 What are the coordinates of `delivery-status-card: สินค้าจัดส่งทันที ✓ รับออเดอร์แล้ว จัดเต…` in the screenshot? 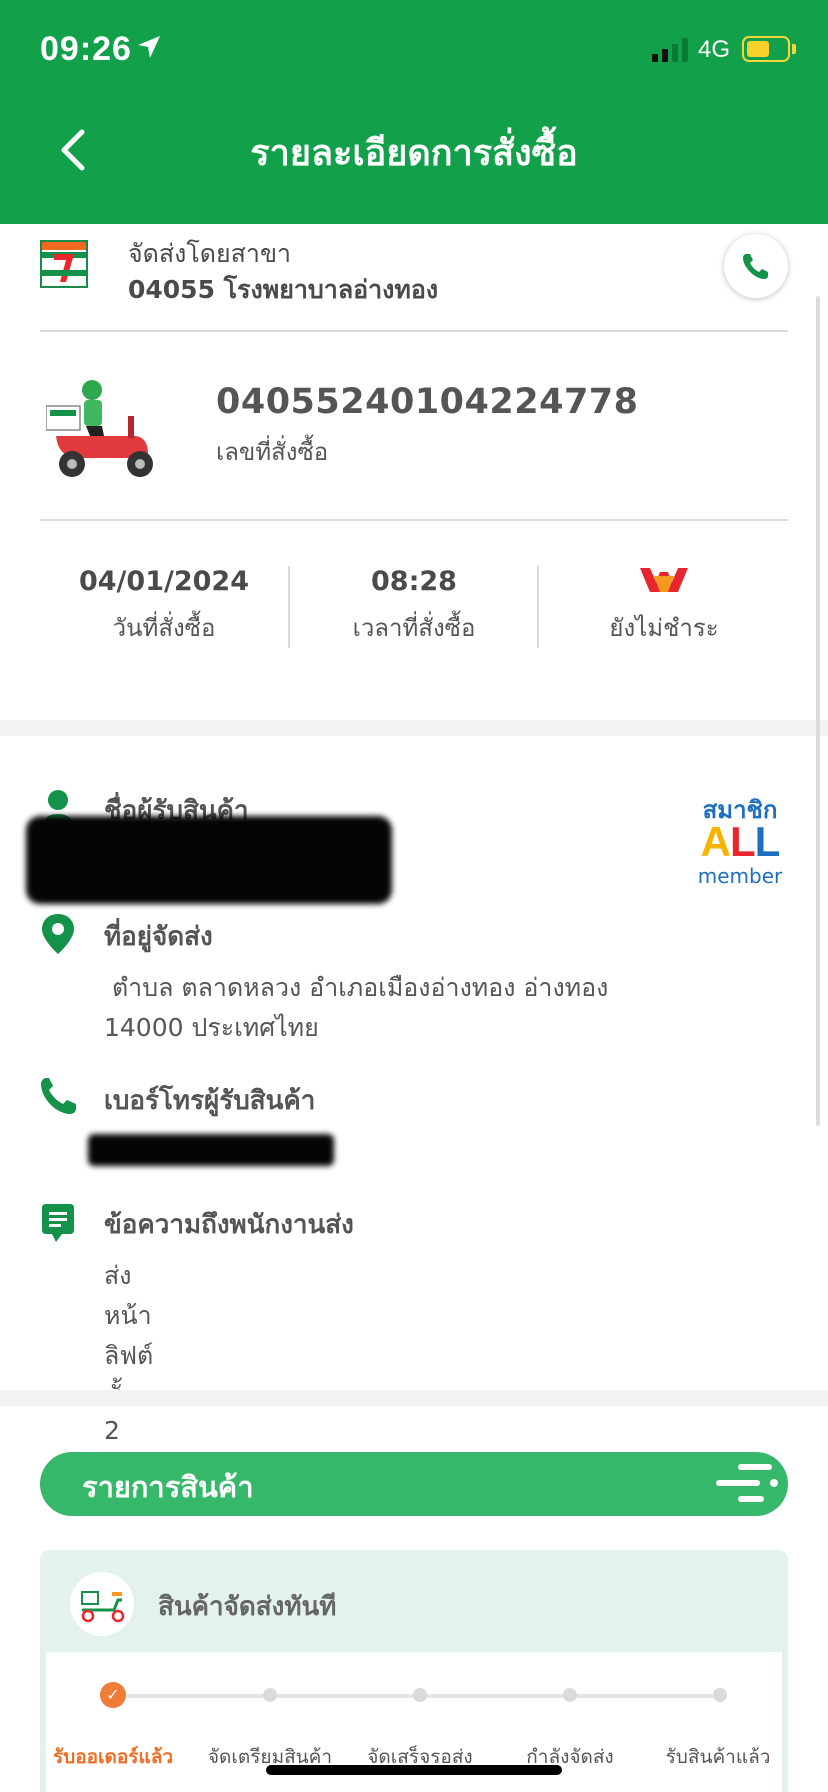 It's located at (414, 1671).